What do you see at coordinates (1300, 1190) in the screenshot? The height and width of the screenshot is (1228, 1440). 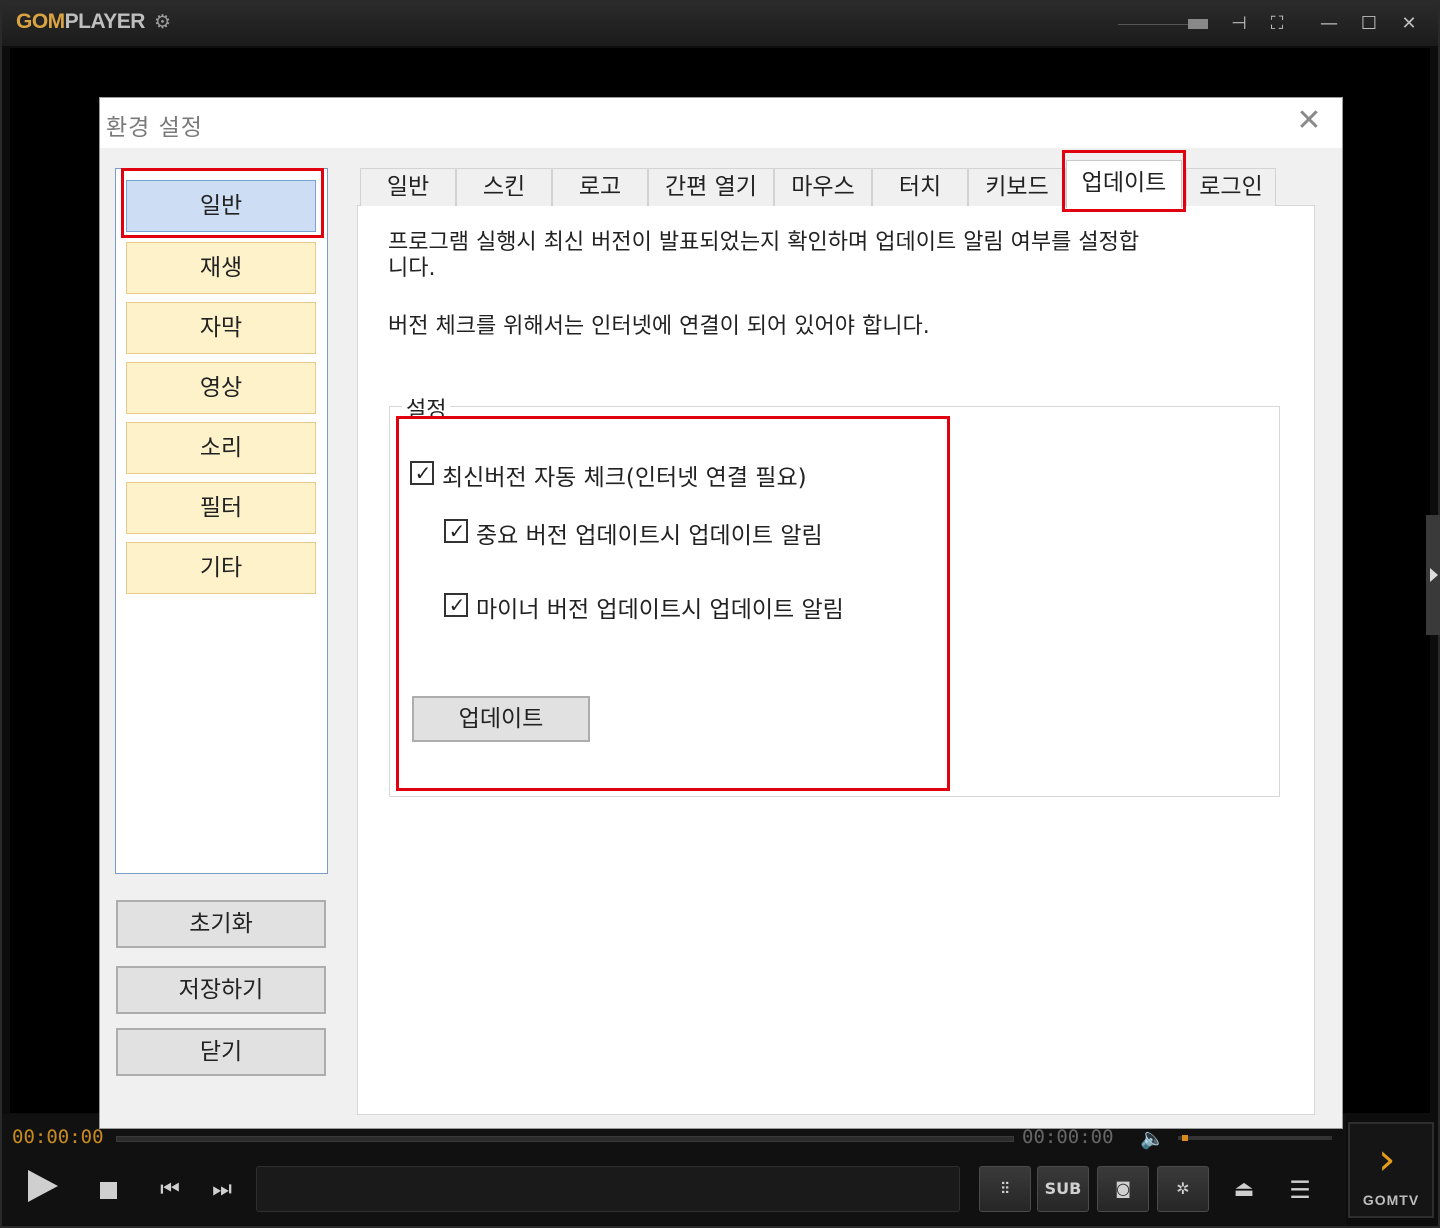 I see `menu-icon: ☰` at bounding box center [1300, 1190].